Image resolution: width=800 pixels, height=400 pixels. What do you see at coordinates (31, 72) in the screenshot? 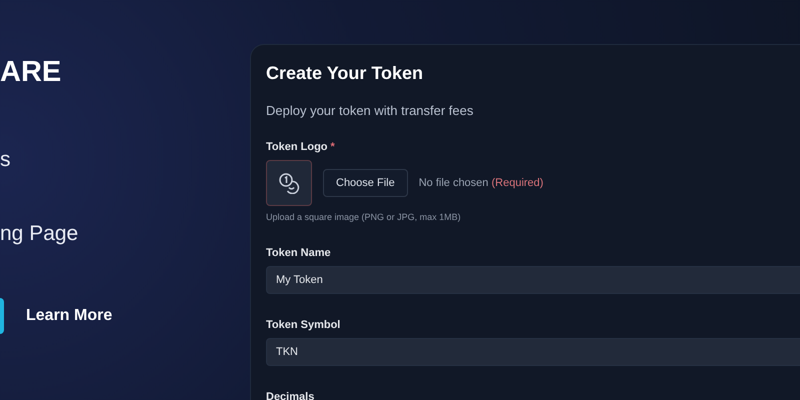
I see `logo-text: ARE` at bounding box center [31, 72].